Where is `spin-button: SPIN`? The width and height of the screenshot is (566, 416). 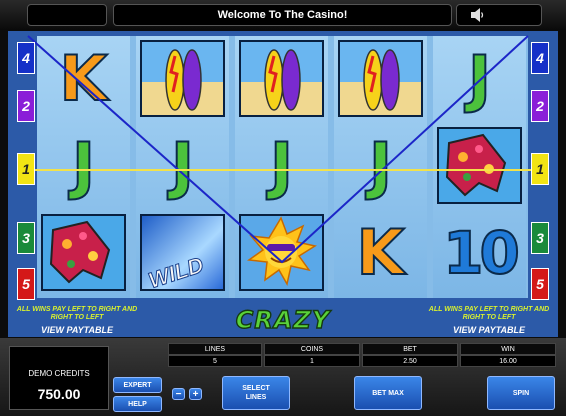
spin-button: SPIN is located at coordinates (521, 393).